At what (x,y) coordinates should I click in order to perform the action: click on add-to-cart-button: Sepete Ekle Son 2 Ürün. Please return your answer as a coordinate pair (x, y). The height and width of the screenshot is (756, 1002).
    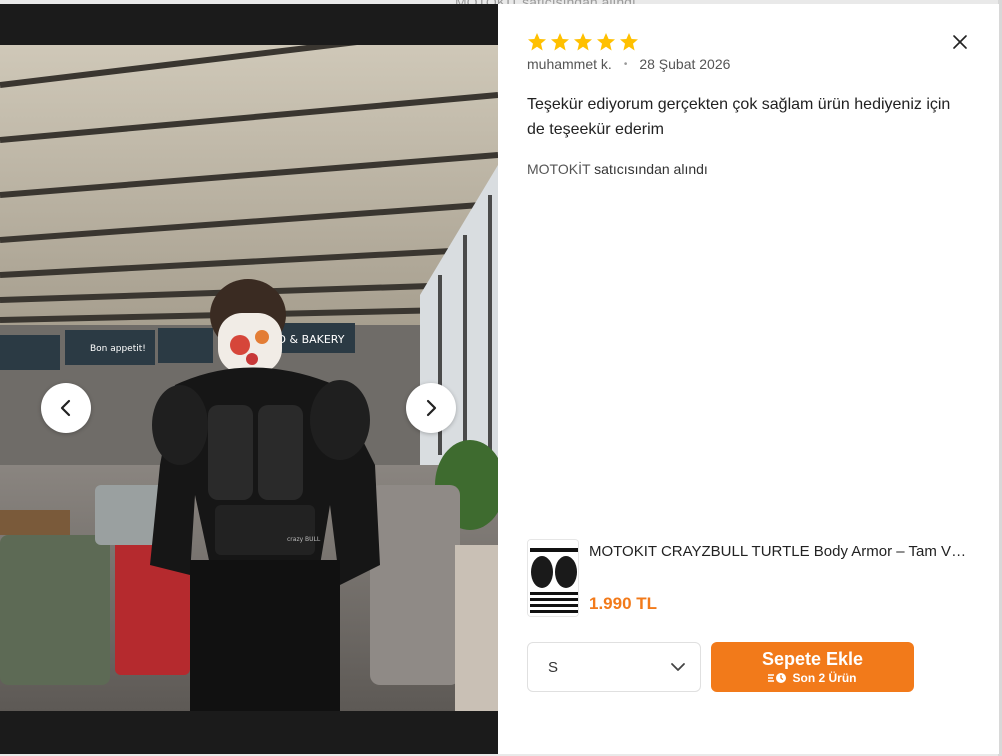
    Looking at the image, I should click on (812, 667).